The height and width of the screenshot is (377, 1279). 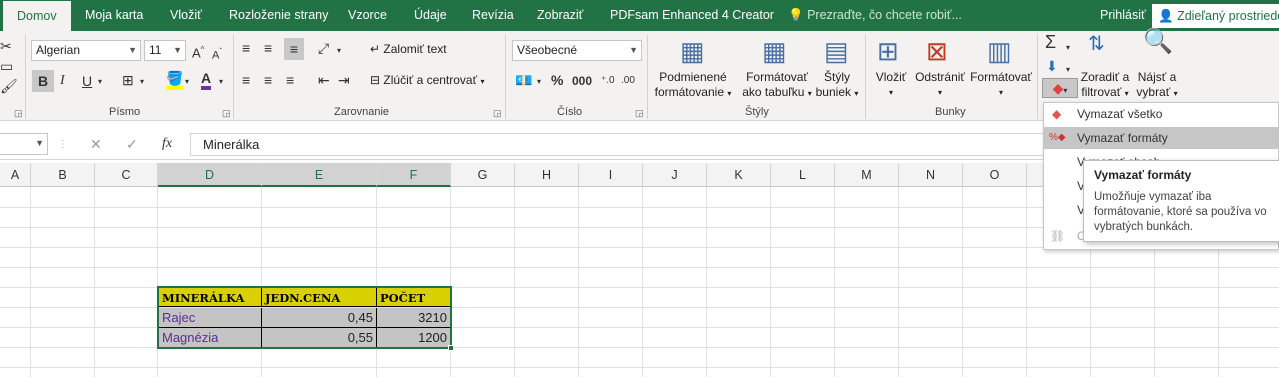 What do you see at coordinates (246, 80) in the screenshot?
I see `align-left-icon: ≡` at bounding box center [246, 80].